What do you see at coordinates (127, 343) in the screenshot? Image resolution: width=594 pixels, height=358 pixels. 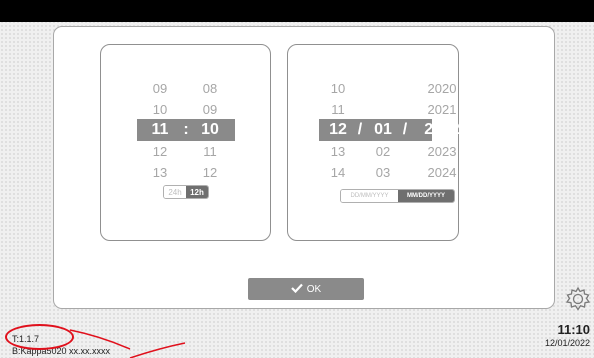 I see `annotation-lines` at bounding box center [127, 343].